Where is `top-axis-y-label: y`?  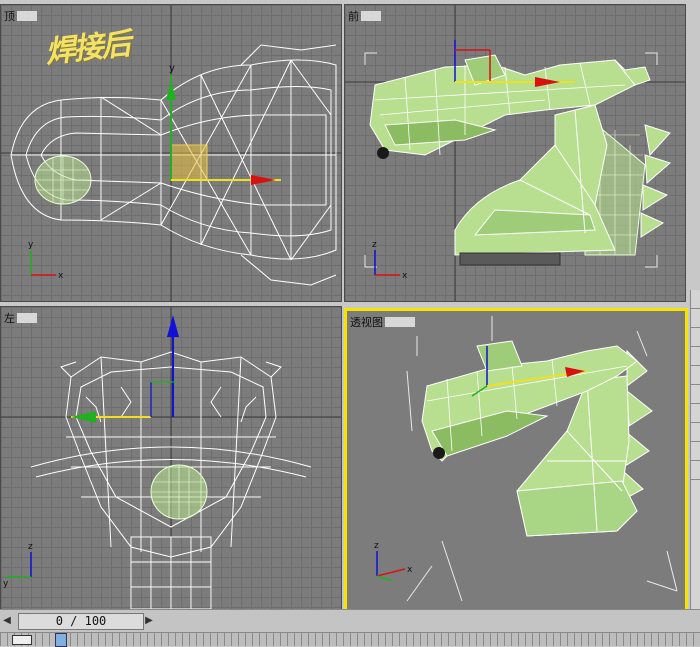
top-axis-y-label: y is located at coordinates (31, 245).